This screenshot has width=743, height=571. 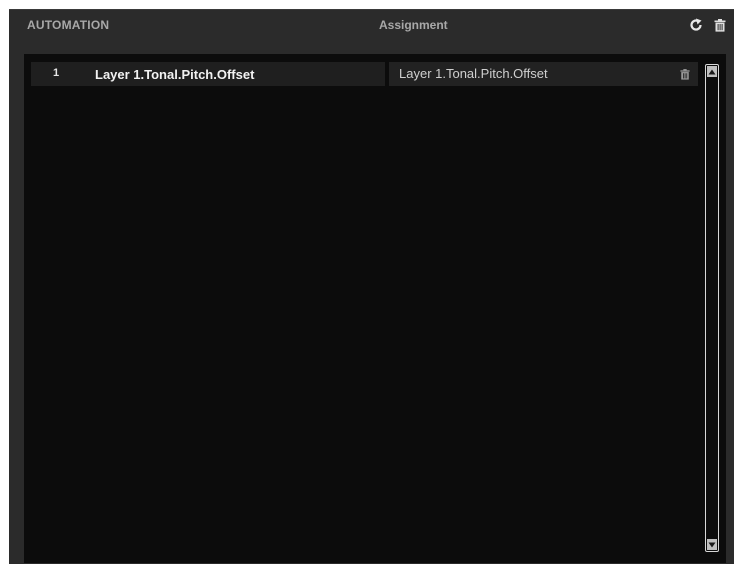 I want to click on chevron-up-icon, so click(x=712, y=71).